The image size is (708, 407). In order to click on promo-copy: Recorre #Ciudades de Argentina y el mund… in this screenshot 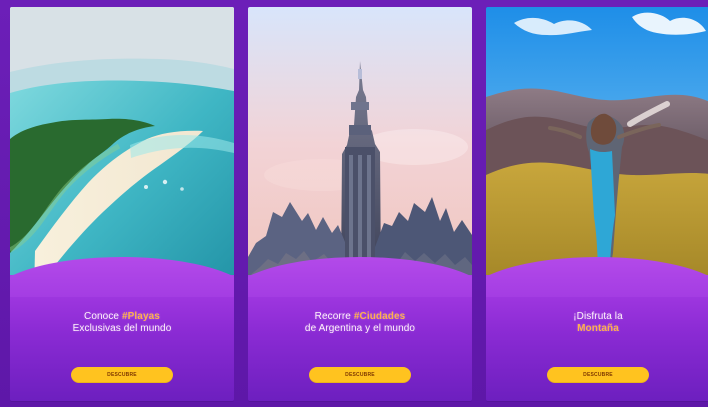, I will do `click(360, 323)`.